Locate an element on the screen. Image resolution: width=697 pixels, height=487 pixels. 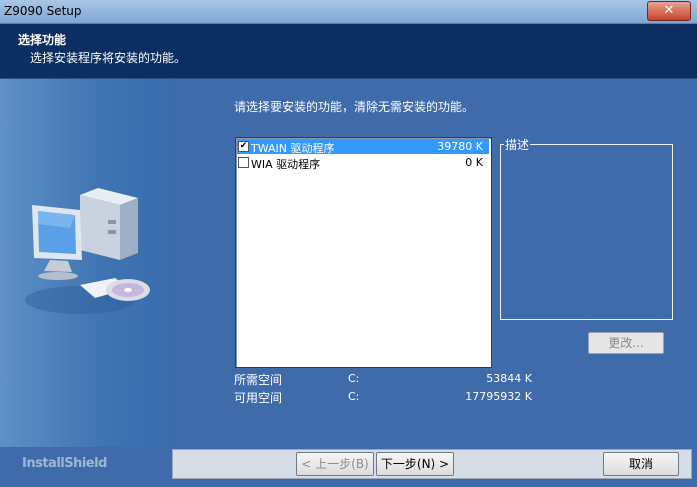
description-label: 描述 is located at coordinates (517, 144).